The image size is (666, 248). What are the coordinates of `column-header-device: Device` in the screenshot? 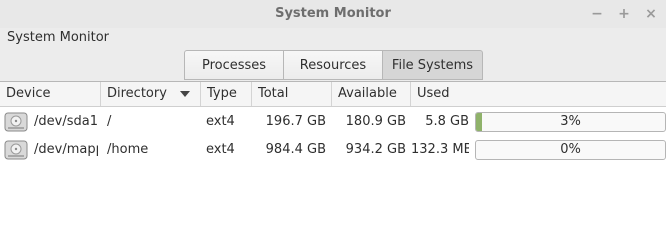 It's located at (50, 94).